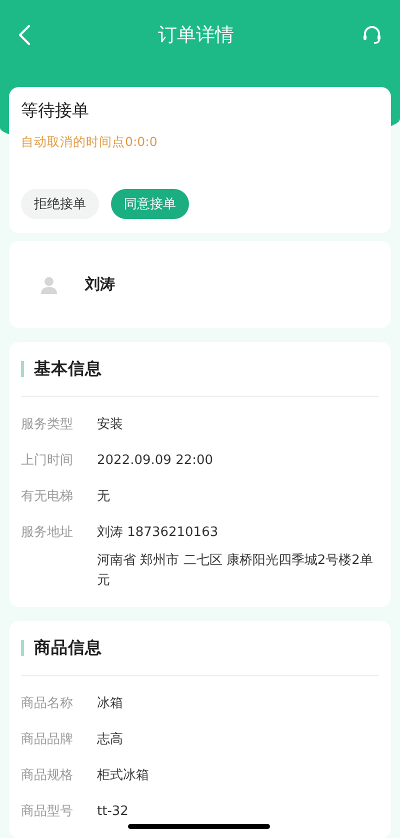 This screenshot has width=400, height=838. I want to click on field-value: tt-32, so click(112, 812).